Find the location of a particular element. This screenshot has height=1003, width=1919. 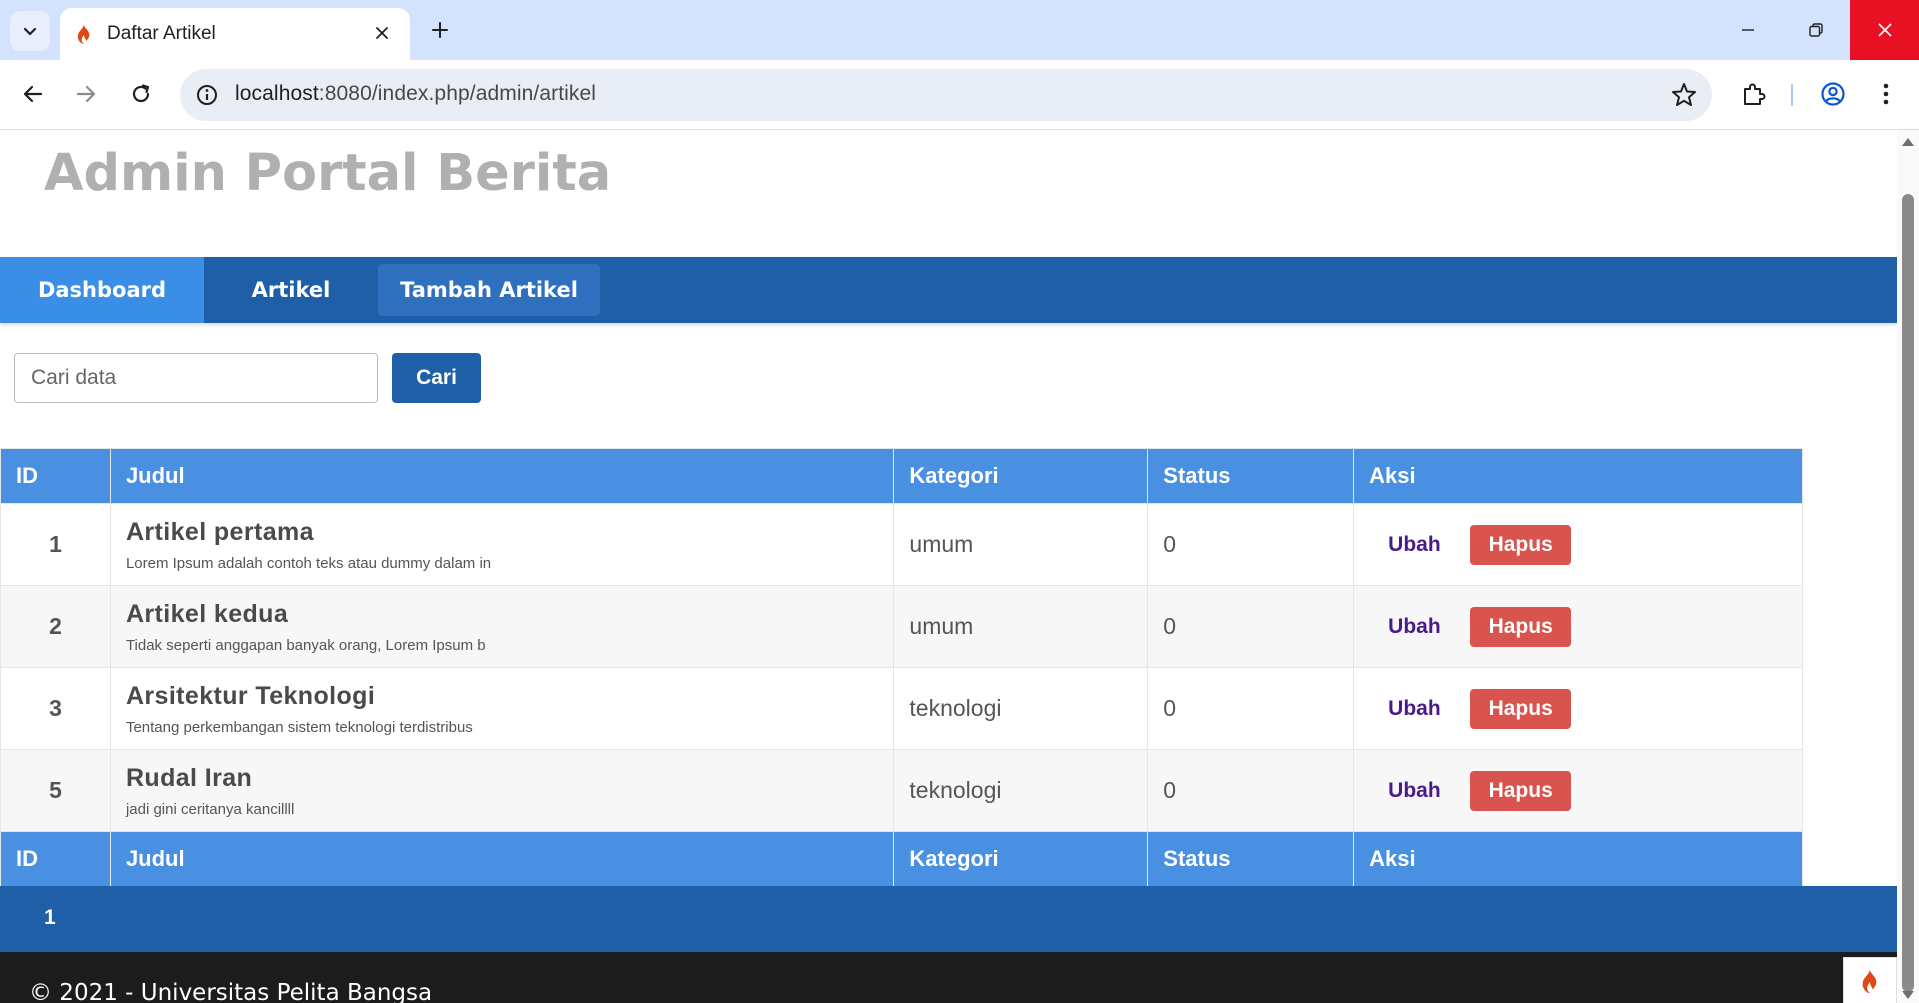

footer-aksi: Aksi is located at coordinates (1578, 859).